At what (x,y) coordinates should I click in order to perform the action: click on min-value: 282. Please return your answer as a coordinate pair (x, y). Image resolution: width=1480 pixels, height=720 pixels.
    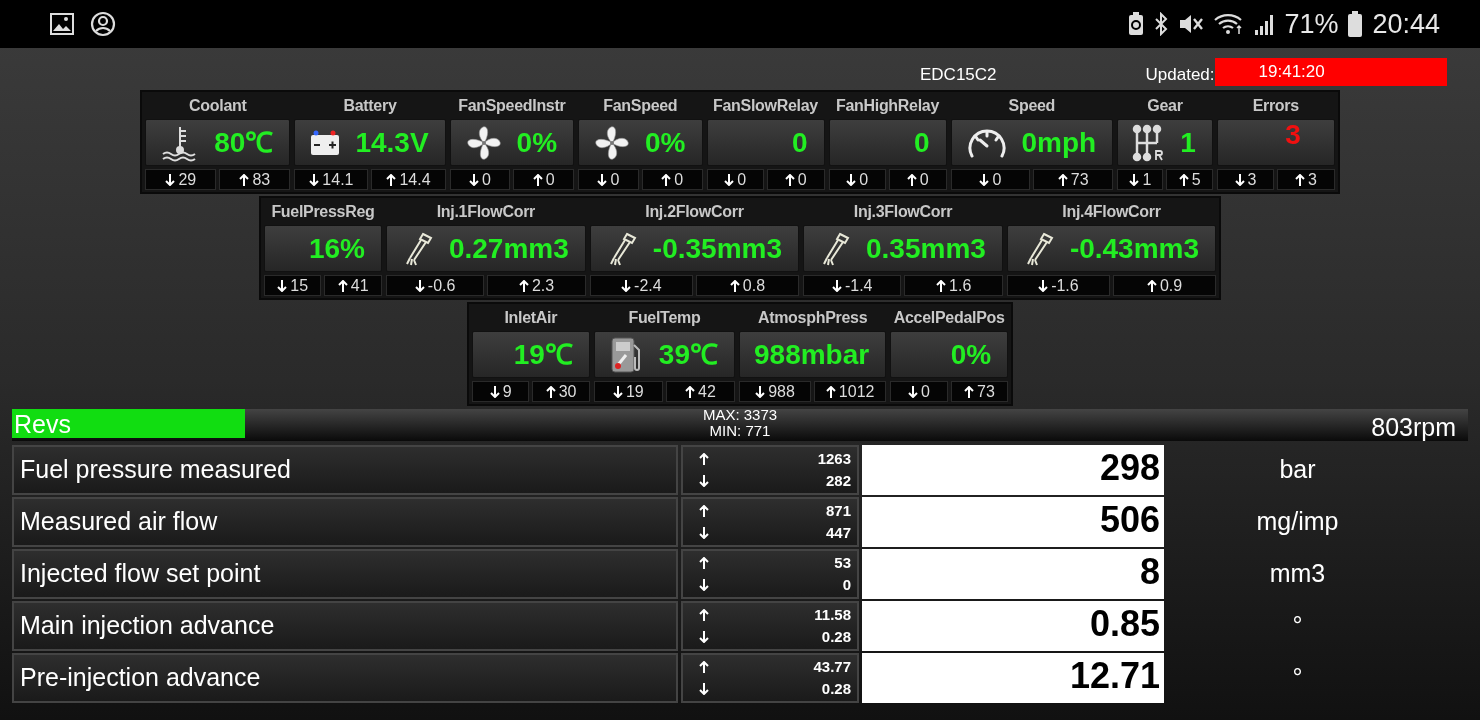
    Looking at the image, I should click on (838, 480).